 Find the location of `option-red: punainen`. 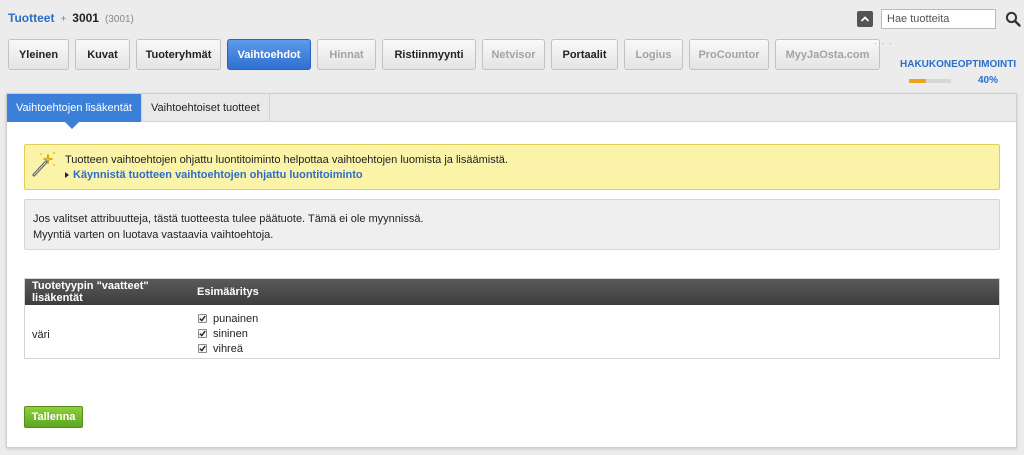

option-red: punainen is located at coordinates (228, 318).